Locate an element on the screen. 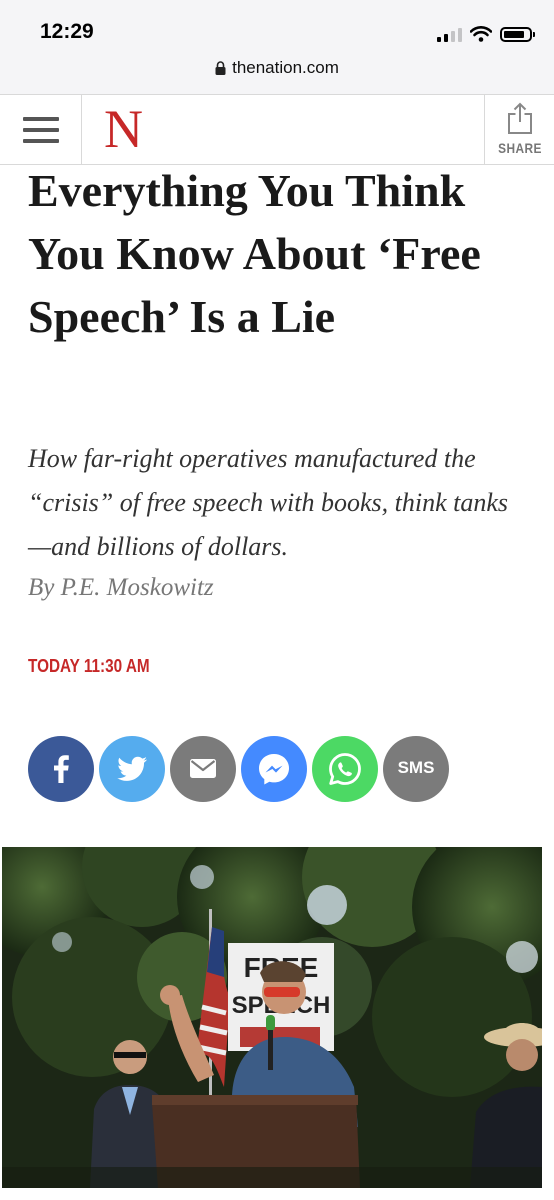 This screenshot has height=1200, width=554. facebook-share-button is located at coordinates (61, 769).